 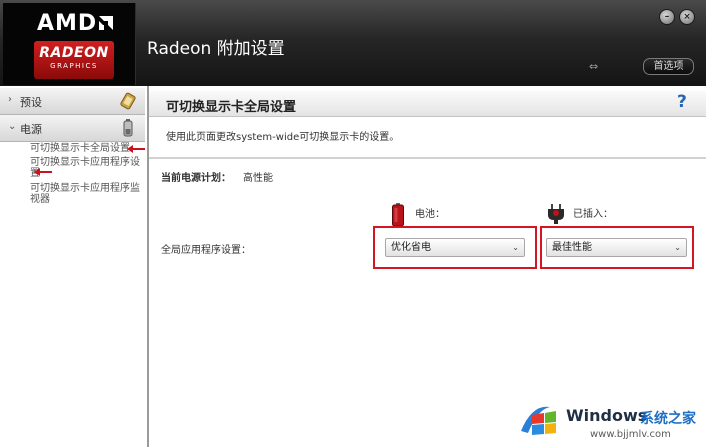 I want to click on sync-icon: ⇔, so click(x=593, y=66).